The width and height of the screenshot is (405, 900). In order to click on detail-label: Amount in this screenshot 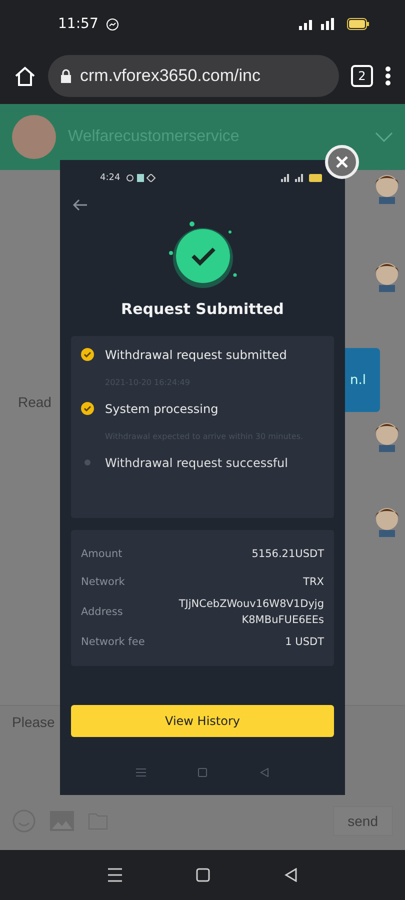, I will do `click(101, 554)`.